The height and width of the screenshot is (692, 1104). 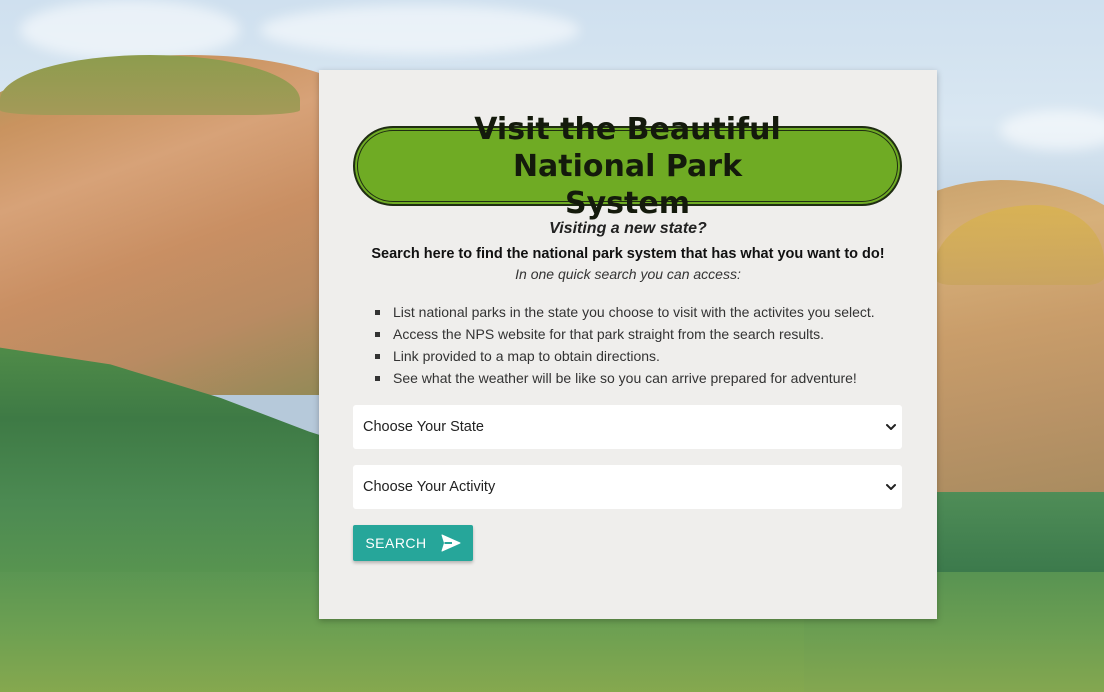 What do you see at coordinates (628, 274) in the screenshot?
I see `intro-note: In one quick search you can access:` at bounding box center [628, 274].